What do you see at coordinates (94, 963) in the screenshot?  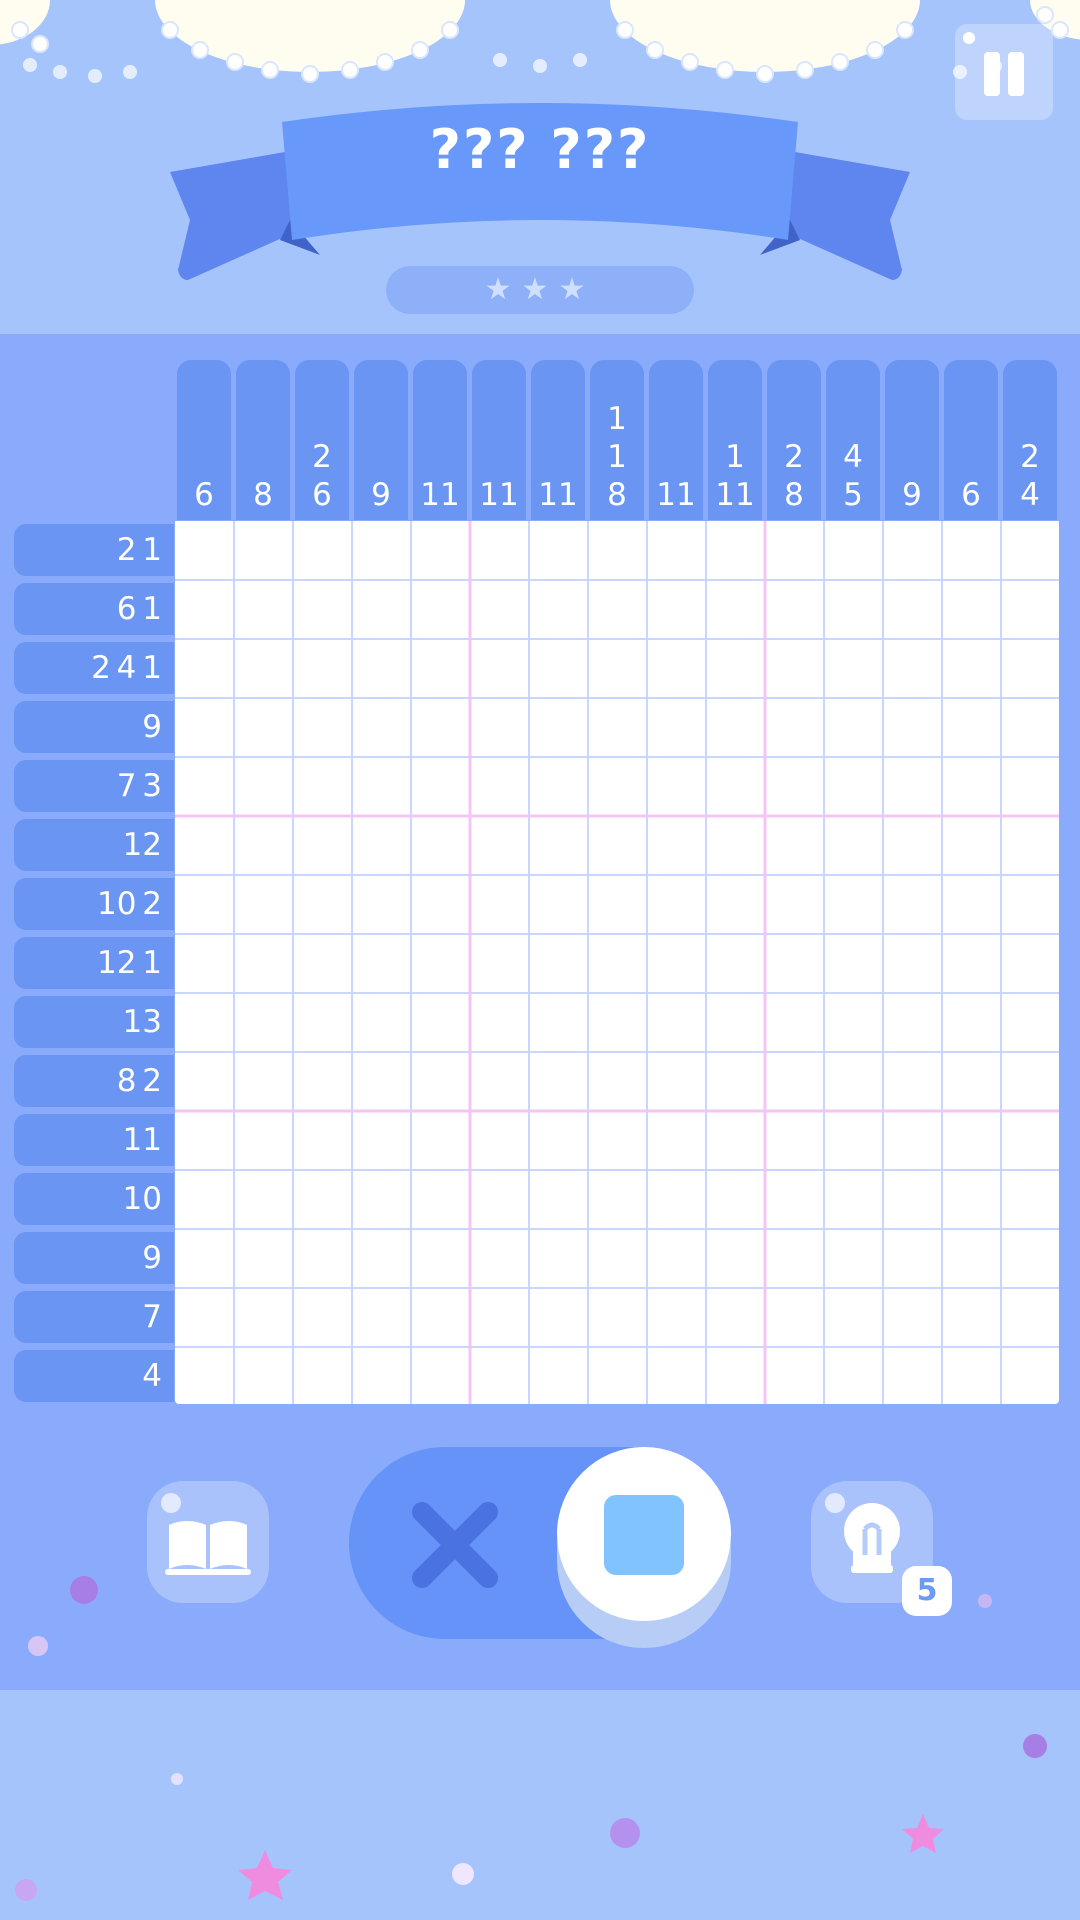 I see `row-clue: 12 1` at bounding box center [94, 963].